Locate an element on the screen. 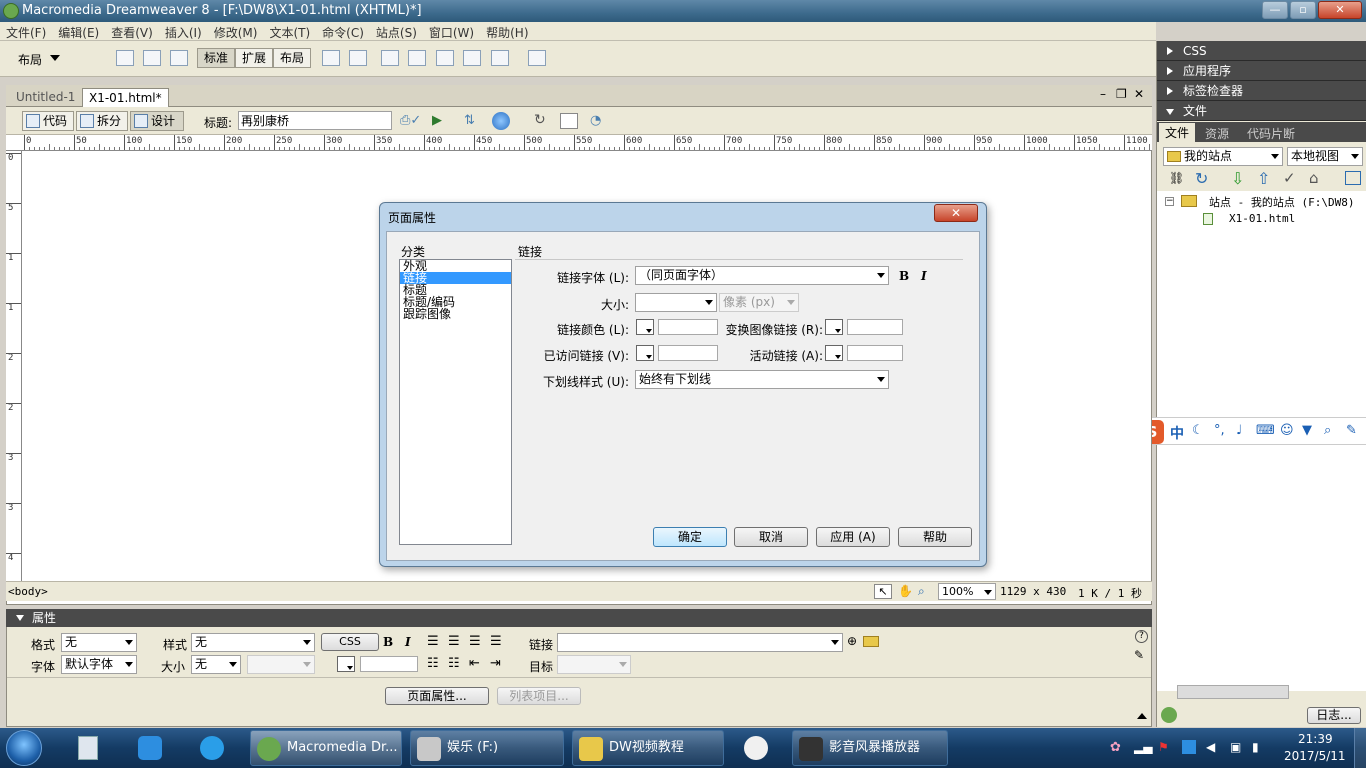  visited-color-input is located at coordinates (688, 353).